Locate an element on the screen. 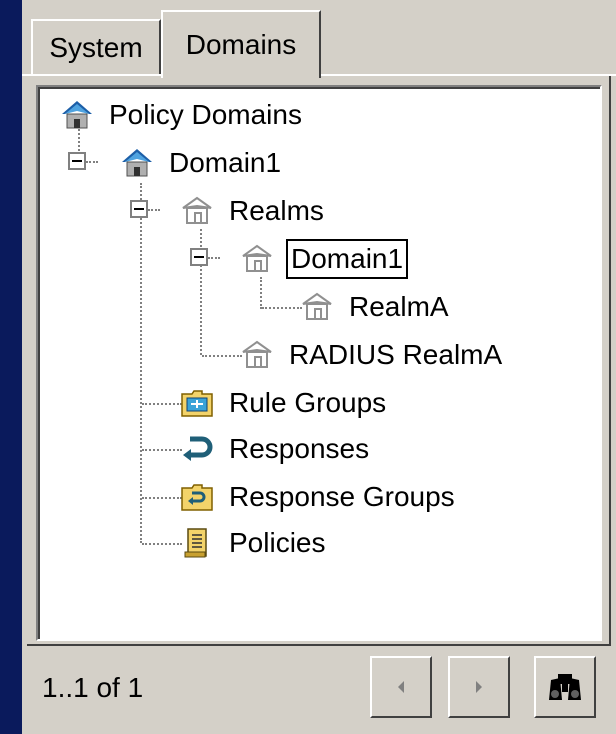 The width and height of the screenshot is (616, 734). arrow-left-icon is located at coordinates (401, 687).